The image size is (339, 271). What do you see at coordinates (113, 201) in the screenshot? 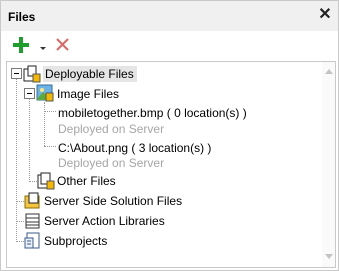
I see `tree-item-server-side-solution-files: Server Side Solution Files` at bounding box center [113, 201].